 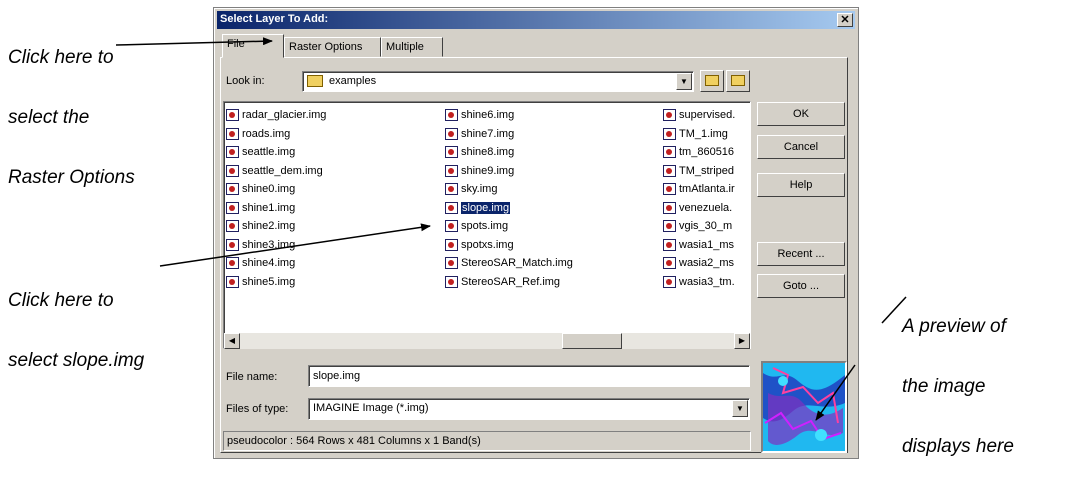 What do you see at coordinates (76, 321) in the screenshot?
I see `callout-slope: Click here to select slope.img` at bounding box center [76, 321].